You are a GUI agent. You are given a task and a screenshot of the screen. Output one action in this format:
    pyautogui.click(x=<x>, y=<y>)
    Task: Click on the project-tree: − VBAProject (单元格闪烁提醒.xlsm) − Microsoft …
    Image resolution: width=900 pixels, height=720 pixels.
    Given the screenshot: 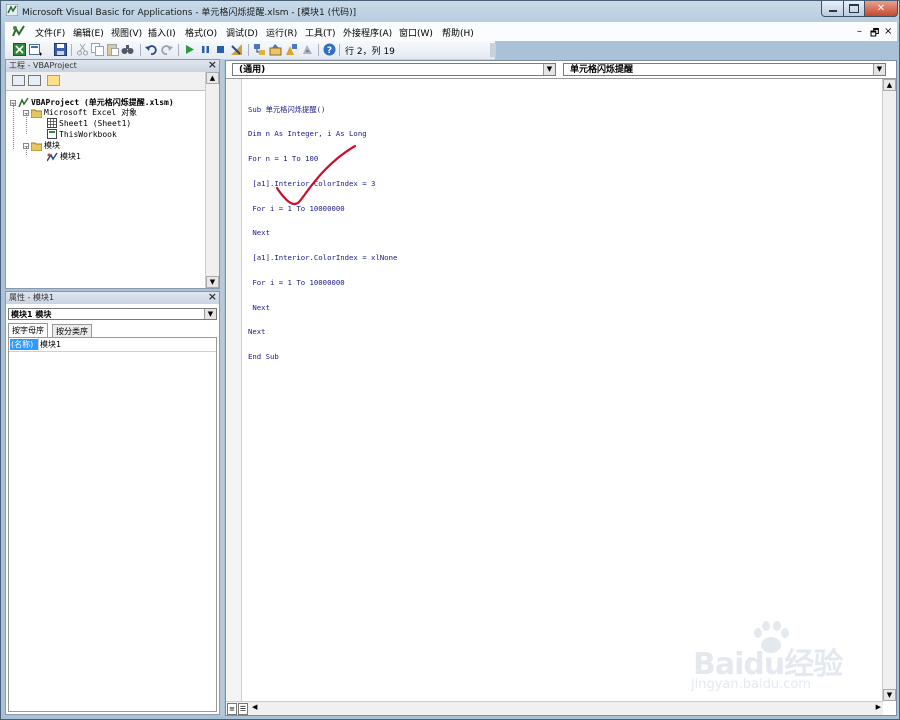 What is the action you would take?
    pyautogui.click(x=105, y=189)
    